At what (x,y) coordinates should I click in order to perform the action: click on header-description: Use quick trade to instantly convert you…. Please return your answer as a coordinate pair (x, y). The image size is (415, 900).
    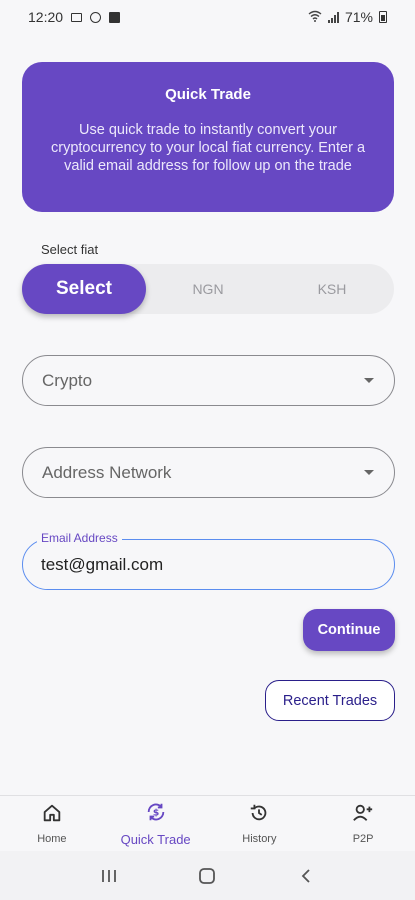
    Looking at the image, I should click on (208, 148).